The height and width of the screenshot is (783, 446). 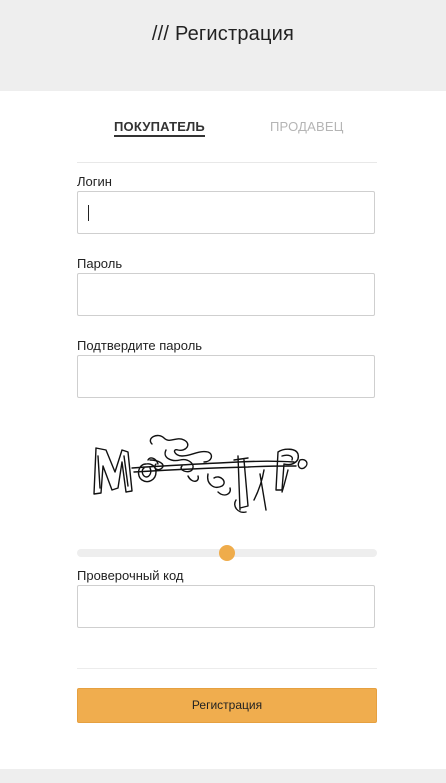 What do you see at coordinates (227, 705) in the screenshot?
I see `register-button: Регистрация` at bounding box center [227, 705].